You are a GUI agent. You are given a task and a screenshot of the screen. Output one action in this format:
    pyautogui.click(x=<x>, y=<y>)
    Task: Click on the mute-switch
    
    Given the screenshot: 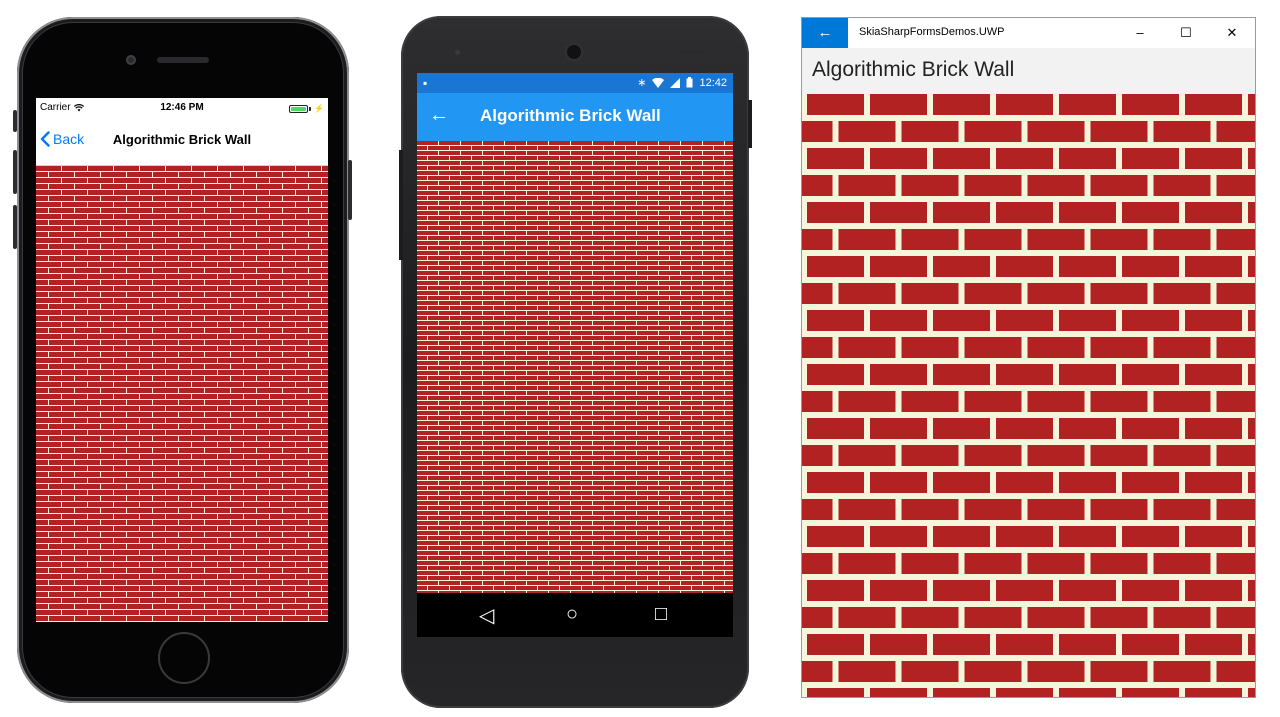 What is the action you would take?
    pyautogui.click(x=15, y=121)
    